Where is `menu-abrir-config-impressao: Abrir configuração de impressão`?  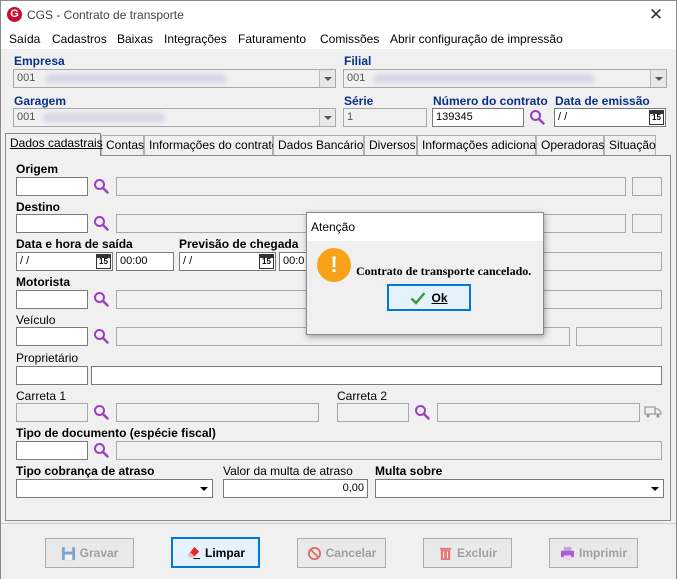 menu-abrir-config-impressao: Abrir configuração de impressão is located at coordinates (476, 39).